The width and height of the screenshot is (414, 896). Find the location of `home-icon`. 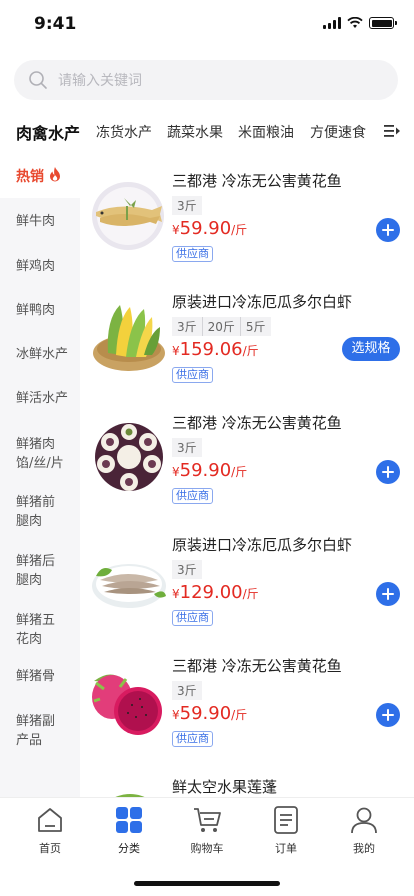

home-icon is located at coordinates (50, 820).